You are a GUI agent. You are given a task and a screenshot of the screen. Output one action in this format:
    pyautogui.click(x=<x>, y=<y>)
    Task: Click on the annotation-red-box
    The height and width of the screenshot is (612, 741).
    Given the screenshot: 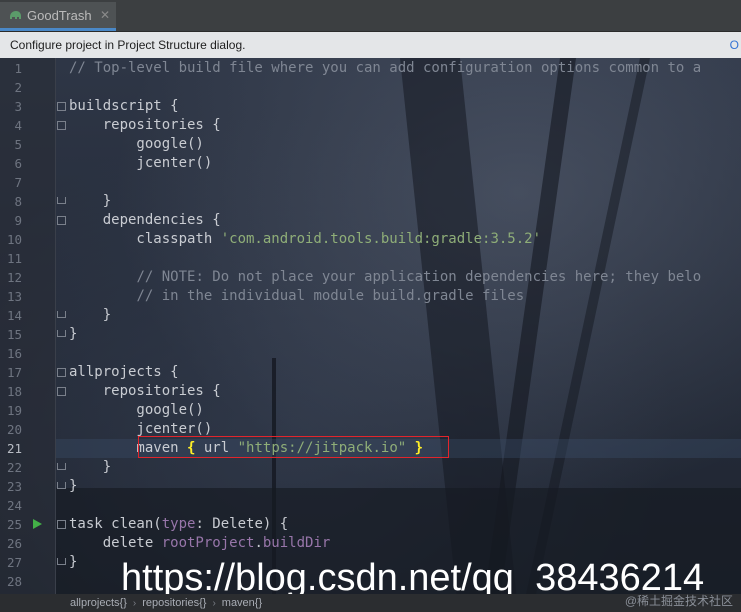 What is the action you would take?
    pyautogui.click(x=293, y=447)
    